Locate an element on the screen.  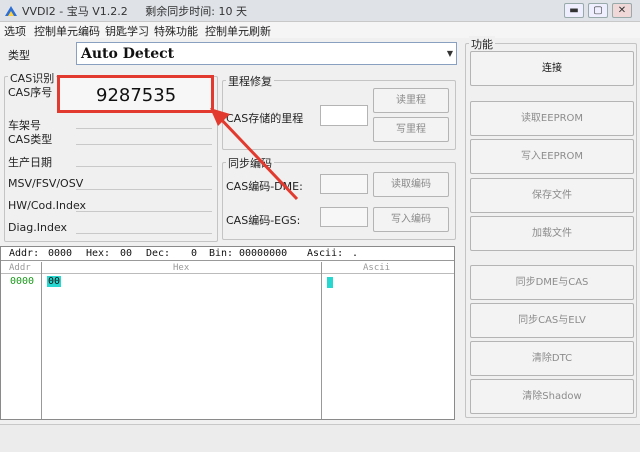
type-select: Auto Detect ▼ is located at coordinates (266, 53).